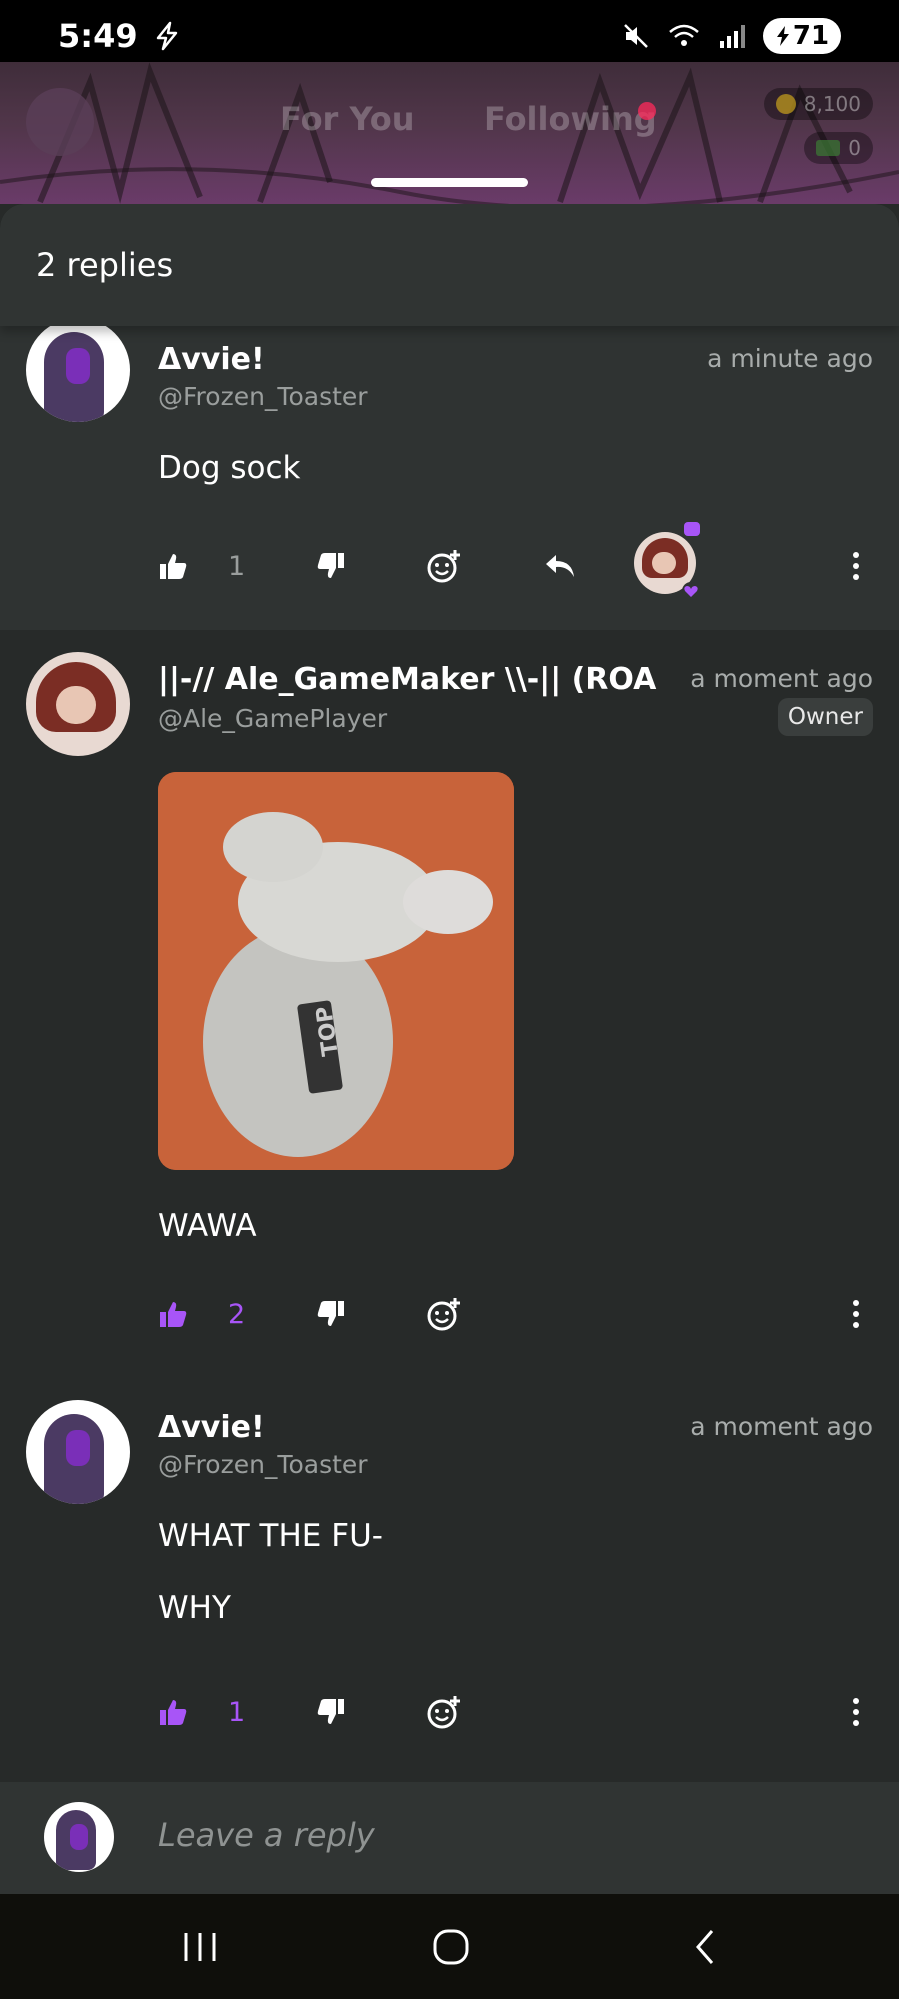  I want to click on charging-icon, so click(782, 36).